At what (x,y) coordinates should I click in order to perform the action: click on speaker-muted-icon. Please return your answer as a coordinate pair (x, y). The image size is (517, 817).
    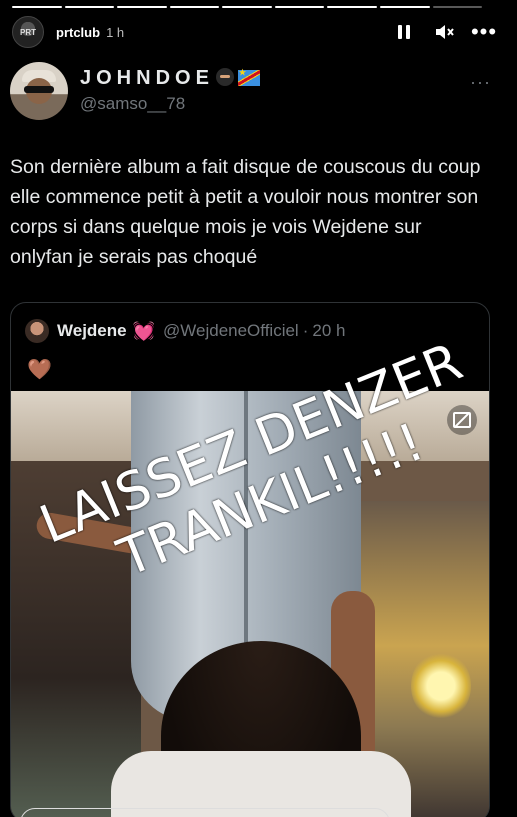
    Looking at the image, I should click on (444, 32).